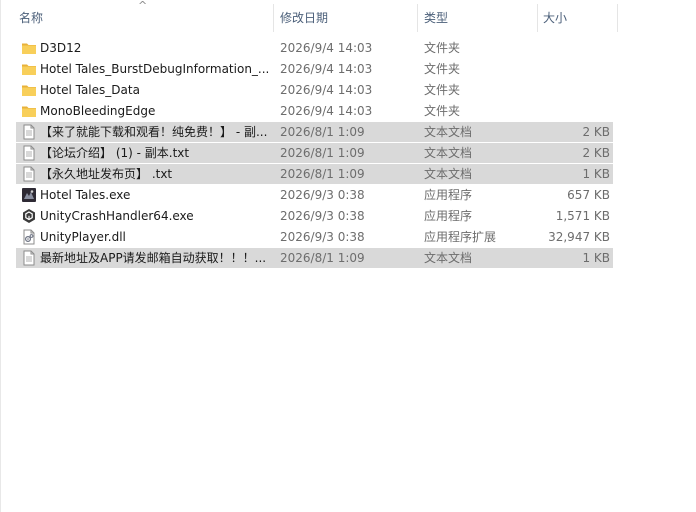  Describe the element at coordinates (460, 237) in the screenshot. I see `file-type: 应用程序扩展` at that location.